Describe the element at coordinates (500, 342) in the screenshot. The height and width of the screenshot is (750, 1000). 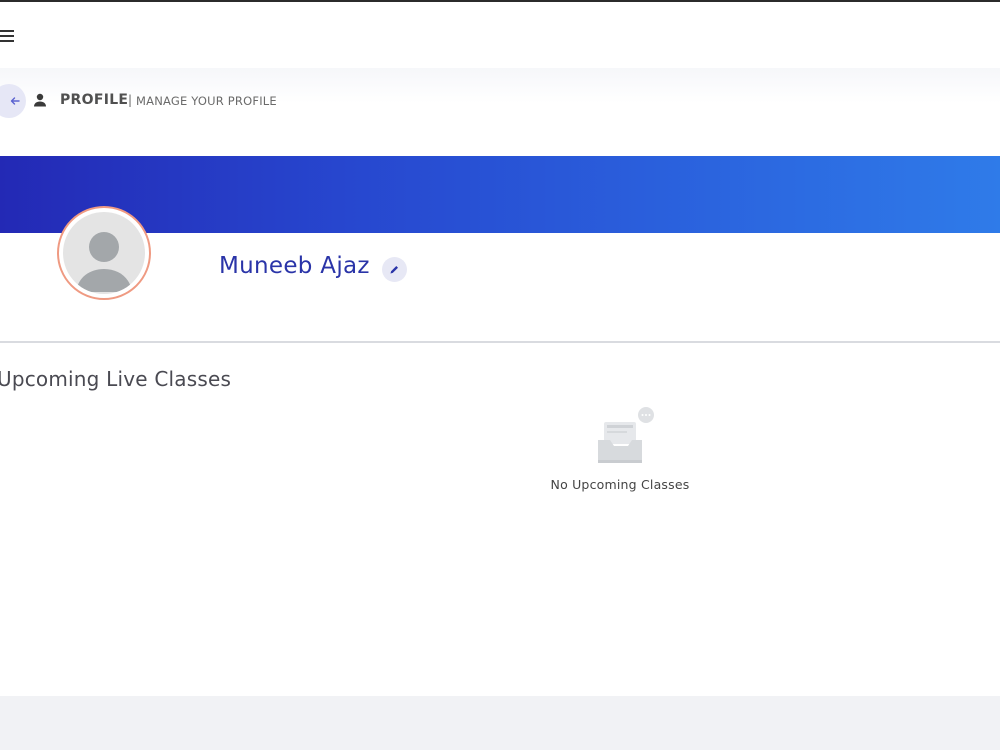
I see `section-divider` at that location.